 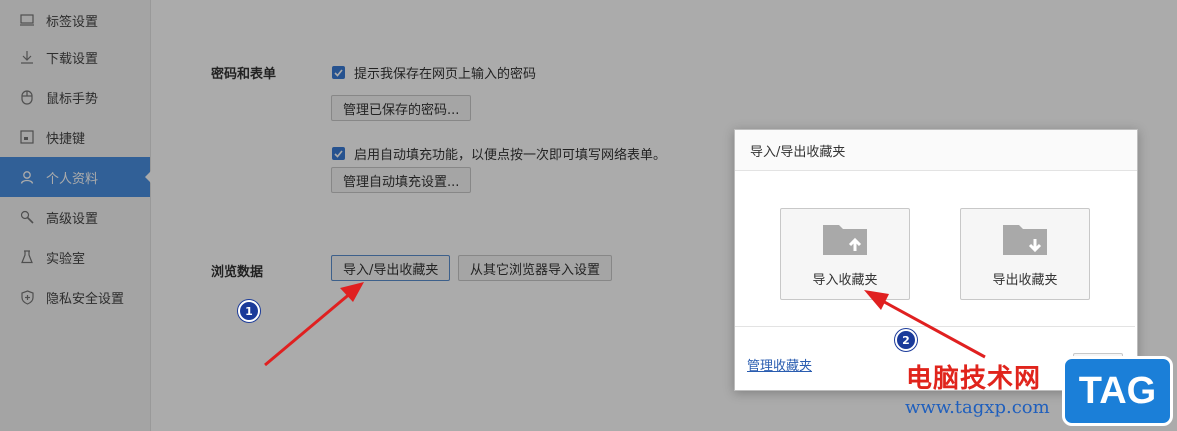 I want to click on step-marker-2: 2, so click(x=906, y=340).